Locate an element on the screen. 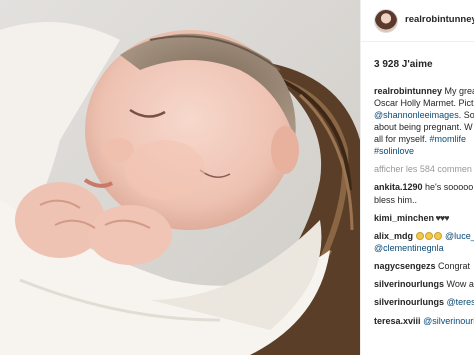  caption-line: #solinlove is located at coordinates (424, 151).